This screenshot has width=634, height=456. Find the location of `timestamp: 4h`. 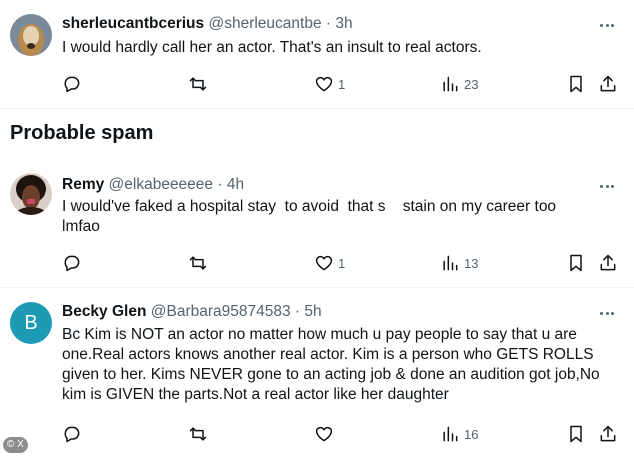

timestamp: 4h is located at coordinates (235, 184).